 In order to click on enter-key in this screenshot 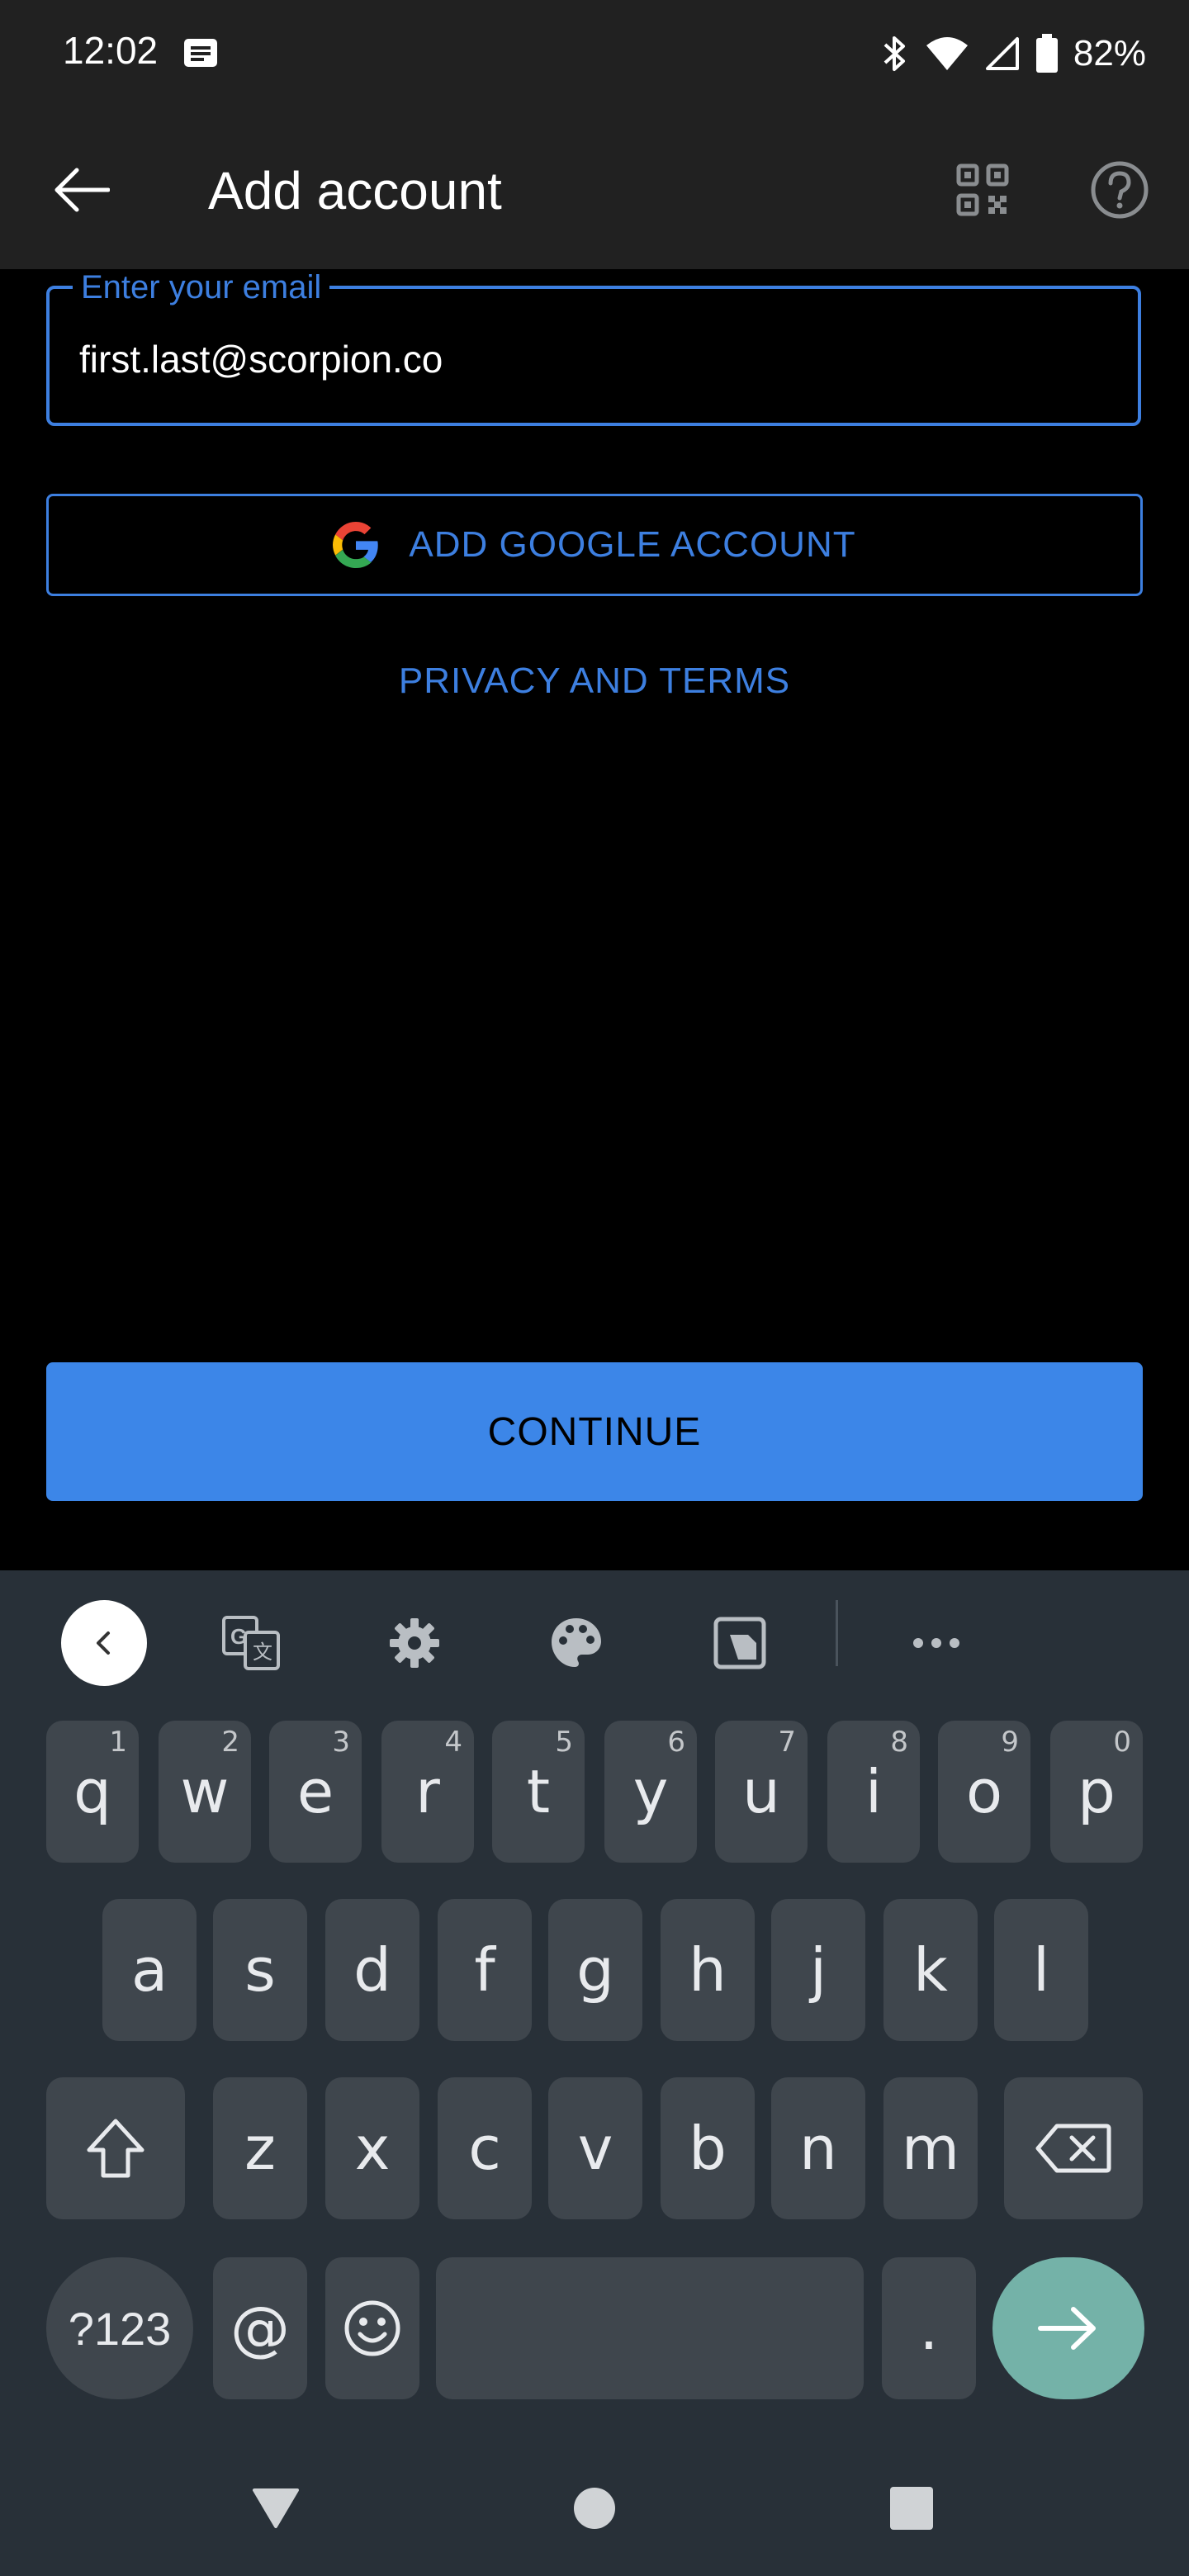, I will do `click(1068, 2328)`.